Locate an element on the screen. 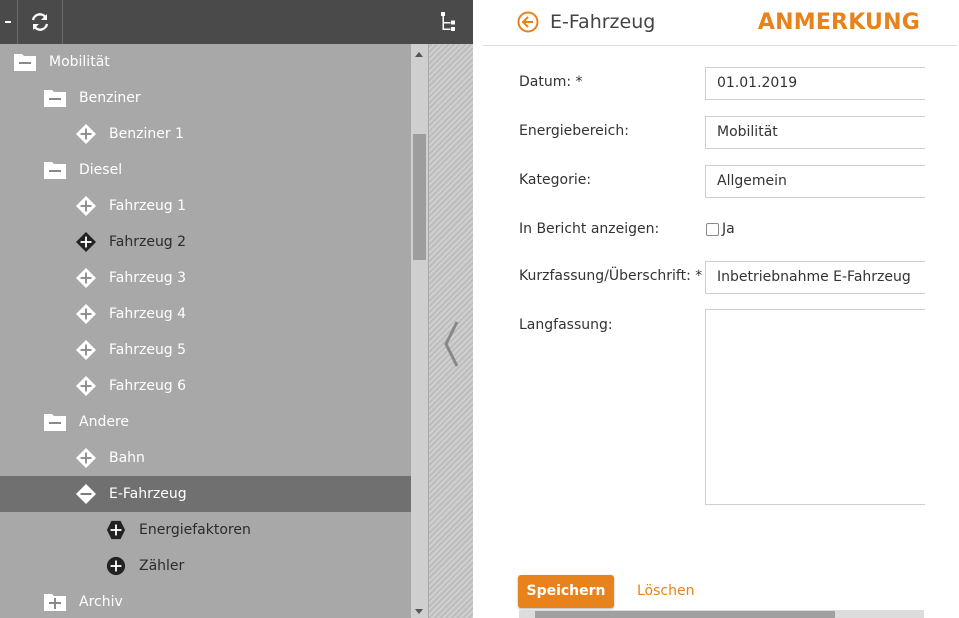 This screenshot has width=959, height=618. tree-item-label: Fahrzeug 1 is located at coordinates (148, 206).